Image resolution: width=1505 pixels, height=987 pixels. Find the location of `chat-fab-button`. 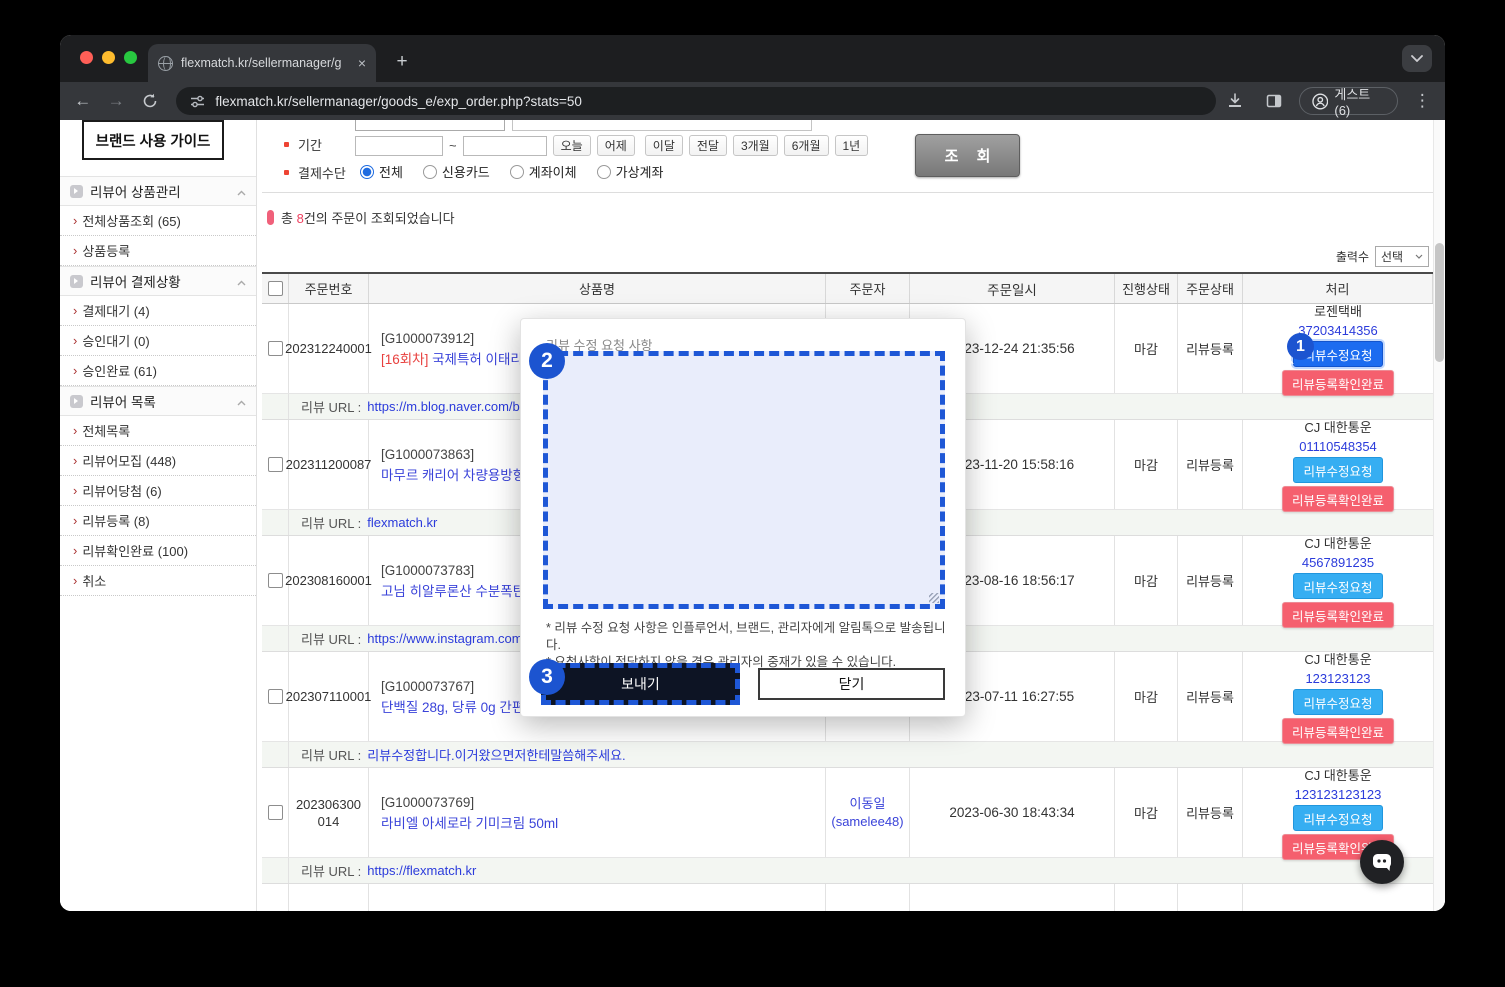

chat-fab-button is located at coordinates (1382, 862).